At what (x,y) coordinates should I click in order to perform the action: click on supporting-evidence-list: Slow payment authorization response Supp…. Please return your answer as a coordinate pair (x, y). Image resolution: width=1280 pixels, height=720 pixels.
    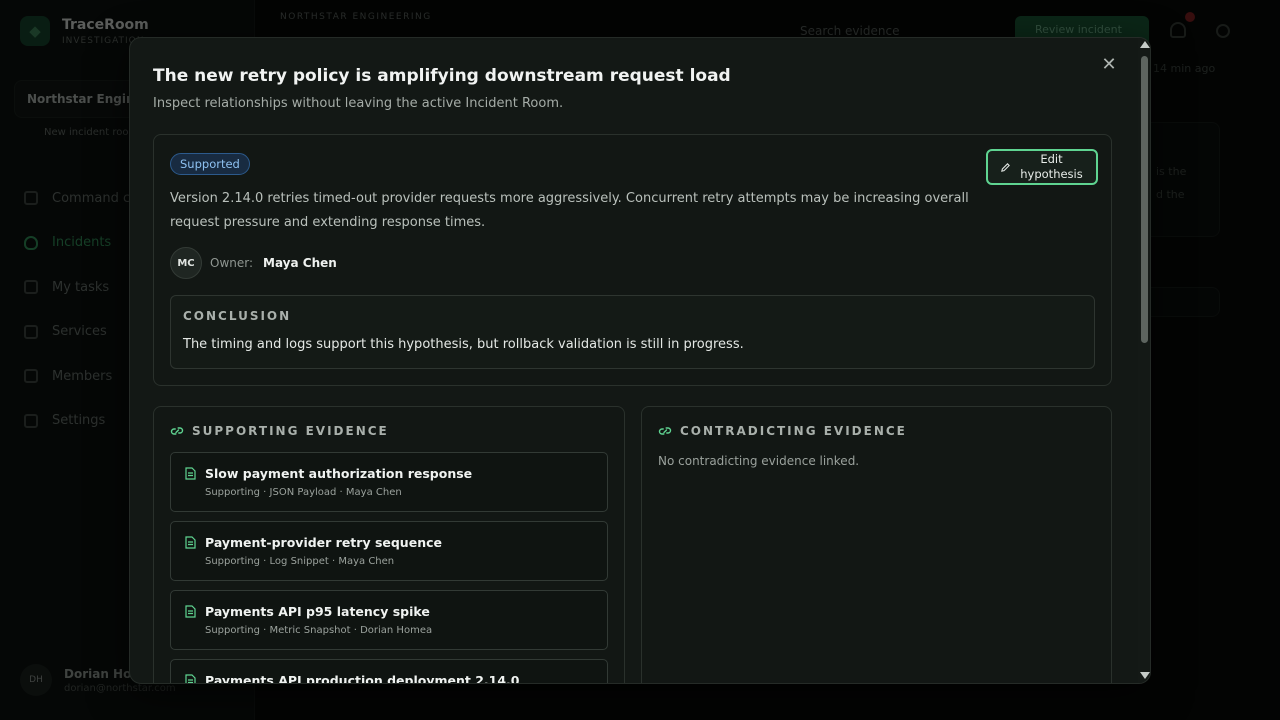
    Looking at the image, I should click on (389, 568).